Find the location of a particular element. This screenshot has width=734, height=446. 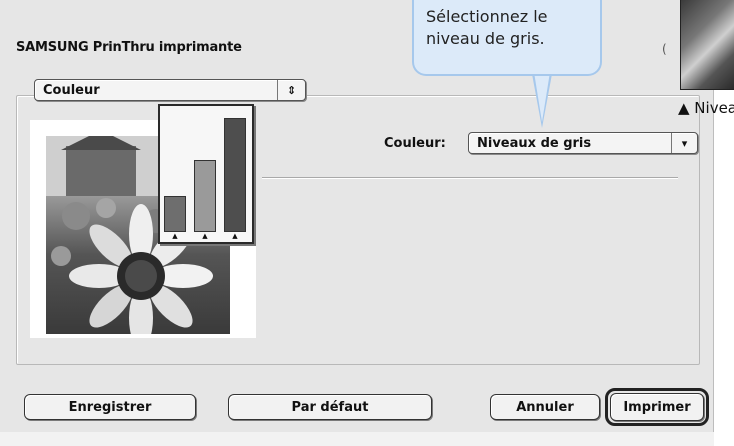

bar-marker-mid: ▲ is located at coordinates (205, 236).